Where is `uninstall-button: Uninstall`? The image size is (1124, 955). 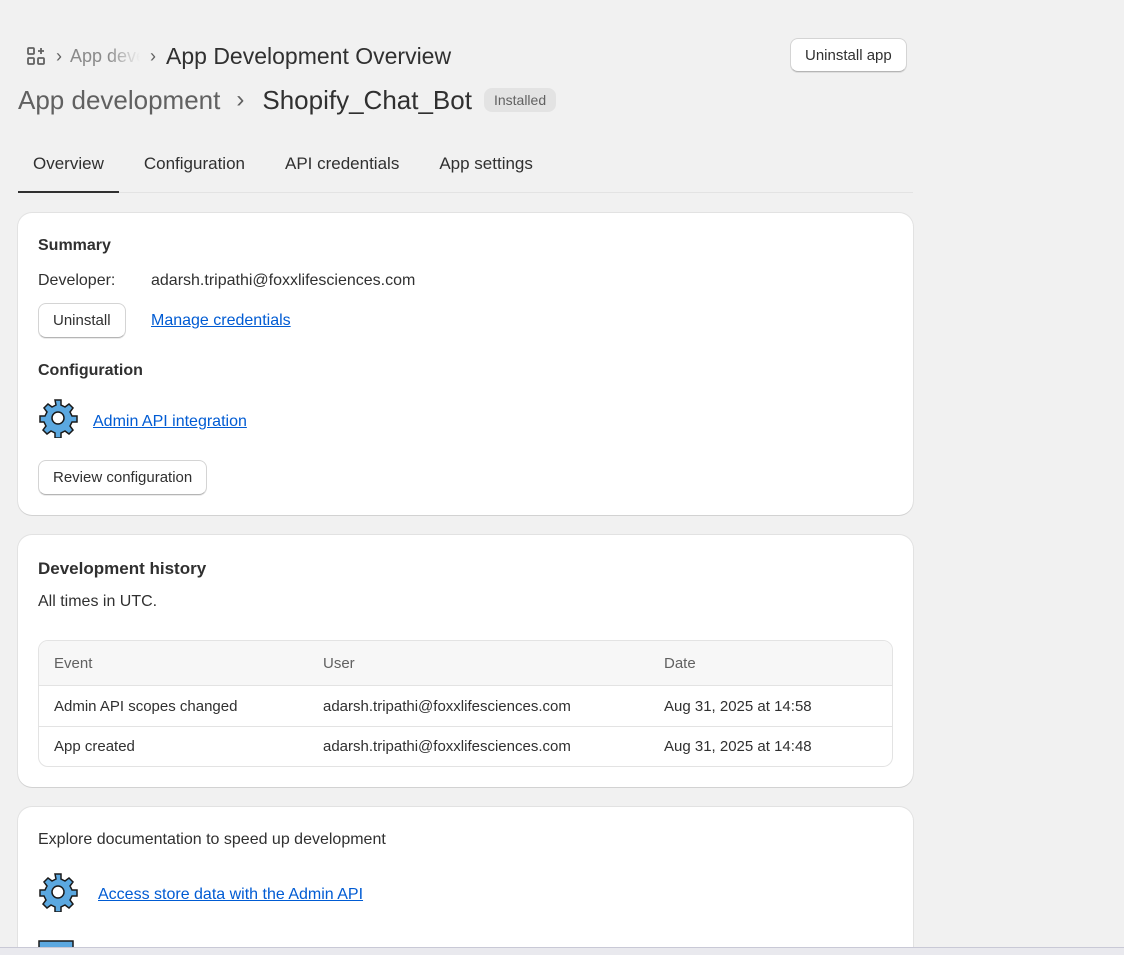
uninstall-button: Uninstall is located at coordinates (82, 320).